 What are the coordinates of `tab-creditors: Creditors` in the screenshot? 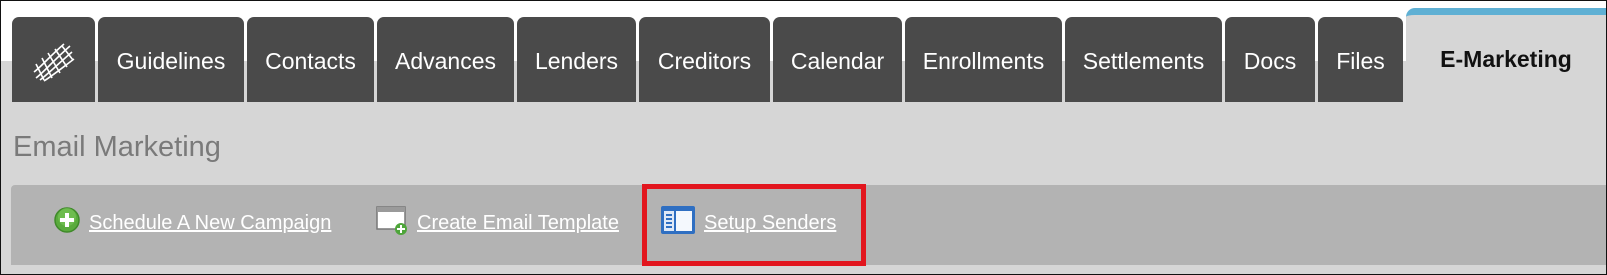 It's located at (704, 59).